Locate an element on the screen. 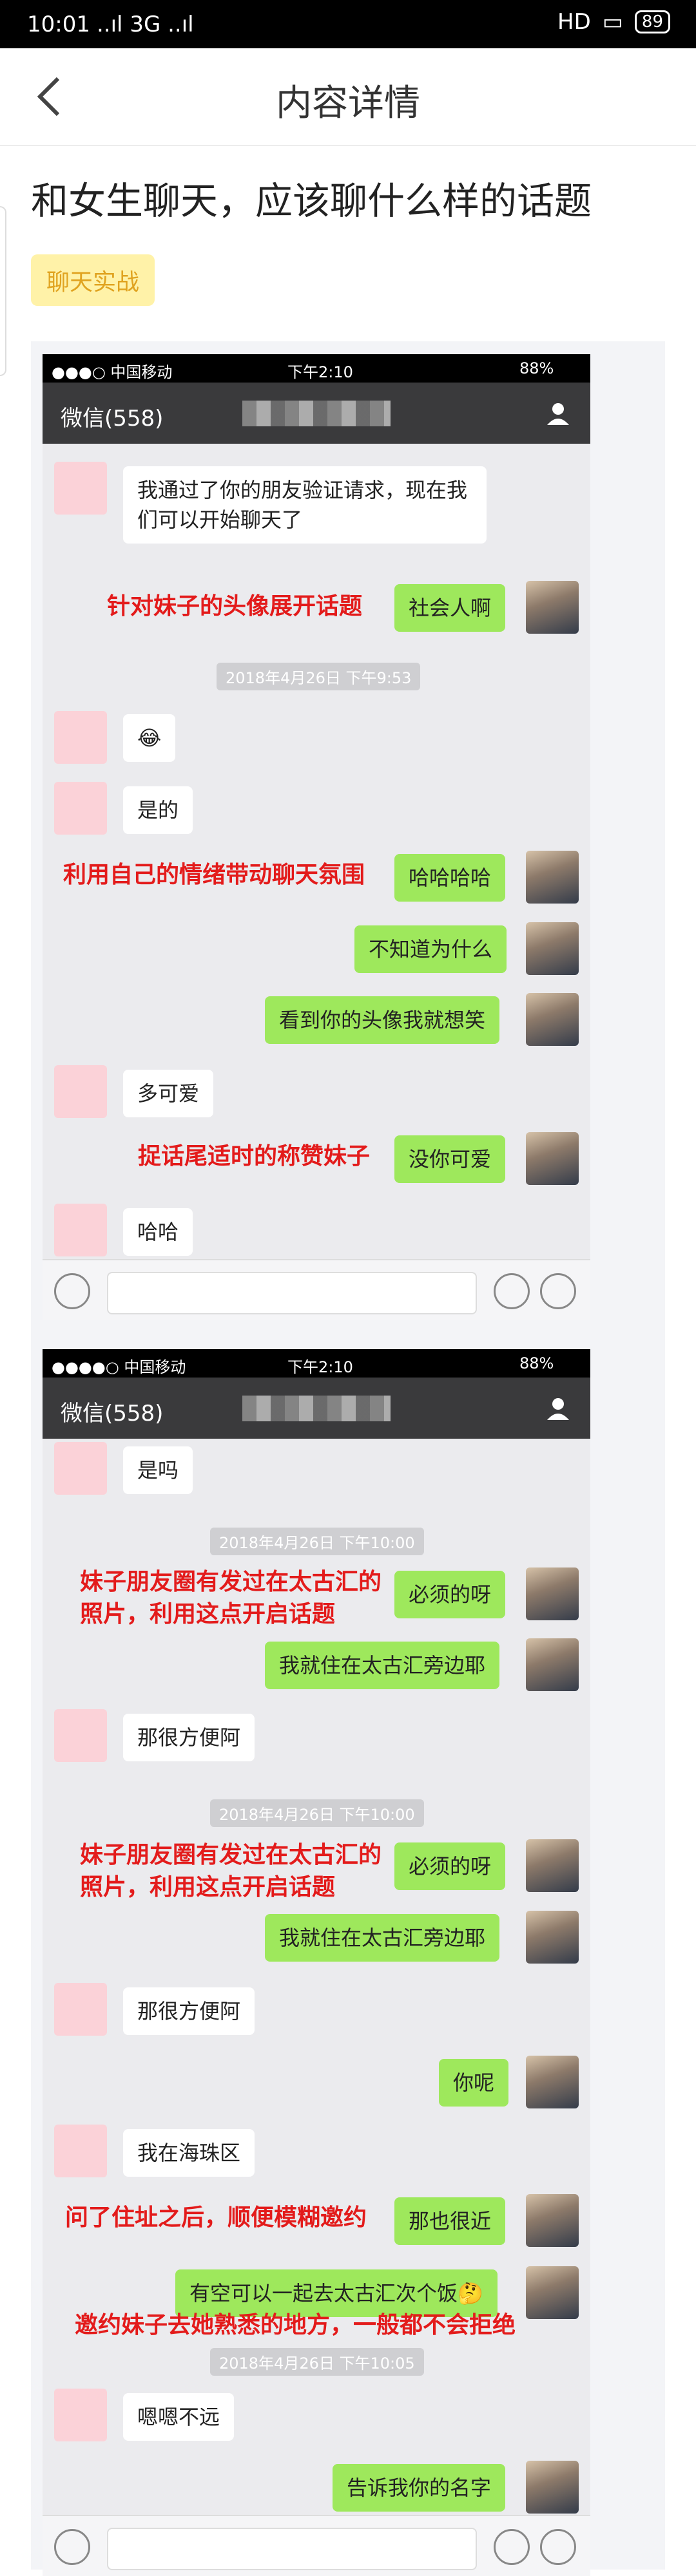  carrier-label: ●●●○ 中国移动 is located at coordinates (112, 372).